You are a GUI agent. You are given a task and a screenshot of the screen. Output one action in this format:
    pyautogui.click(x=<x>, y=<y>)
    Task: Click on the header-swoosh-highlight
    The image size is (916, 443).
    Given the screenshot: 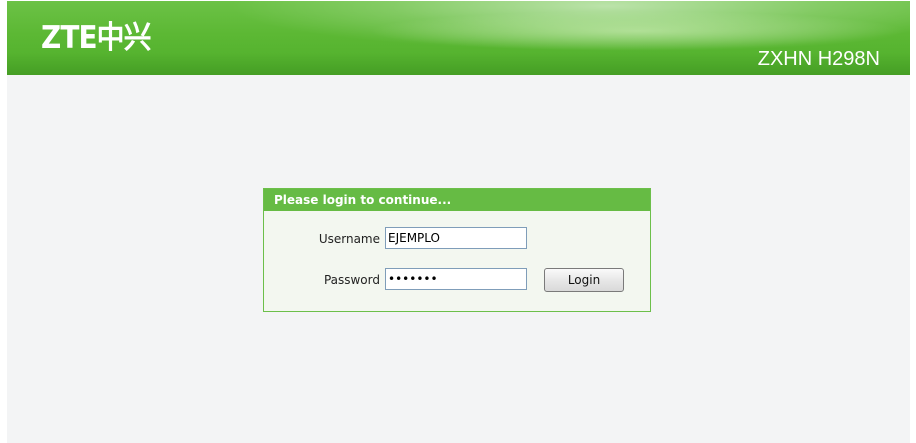 What is the action you would take?
    pyautogui.click(x=637, y=31)
    